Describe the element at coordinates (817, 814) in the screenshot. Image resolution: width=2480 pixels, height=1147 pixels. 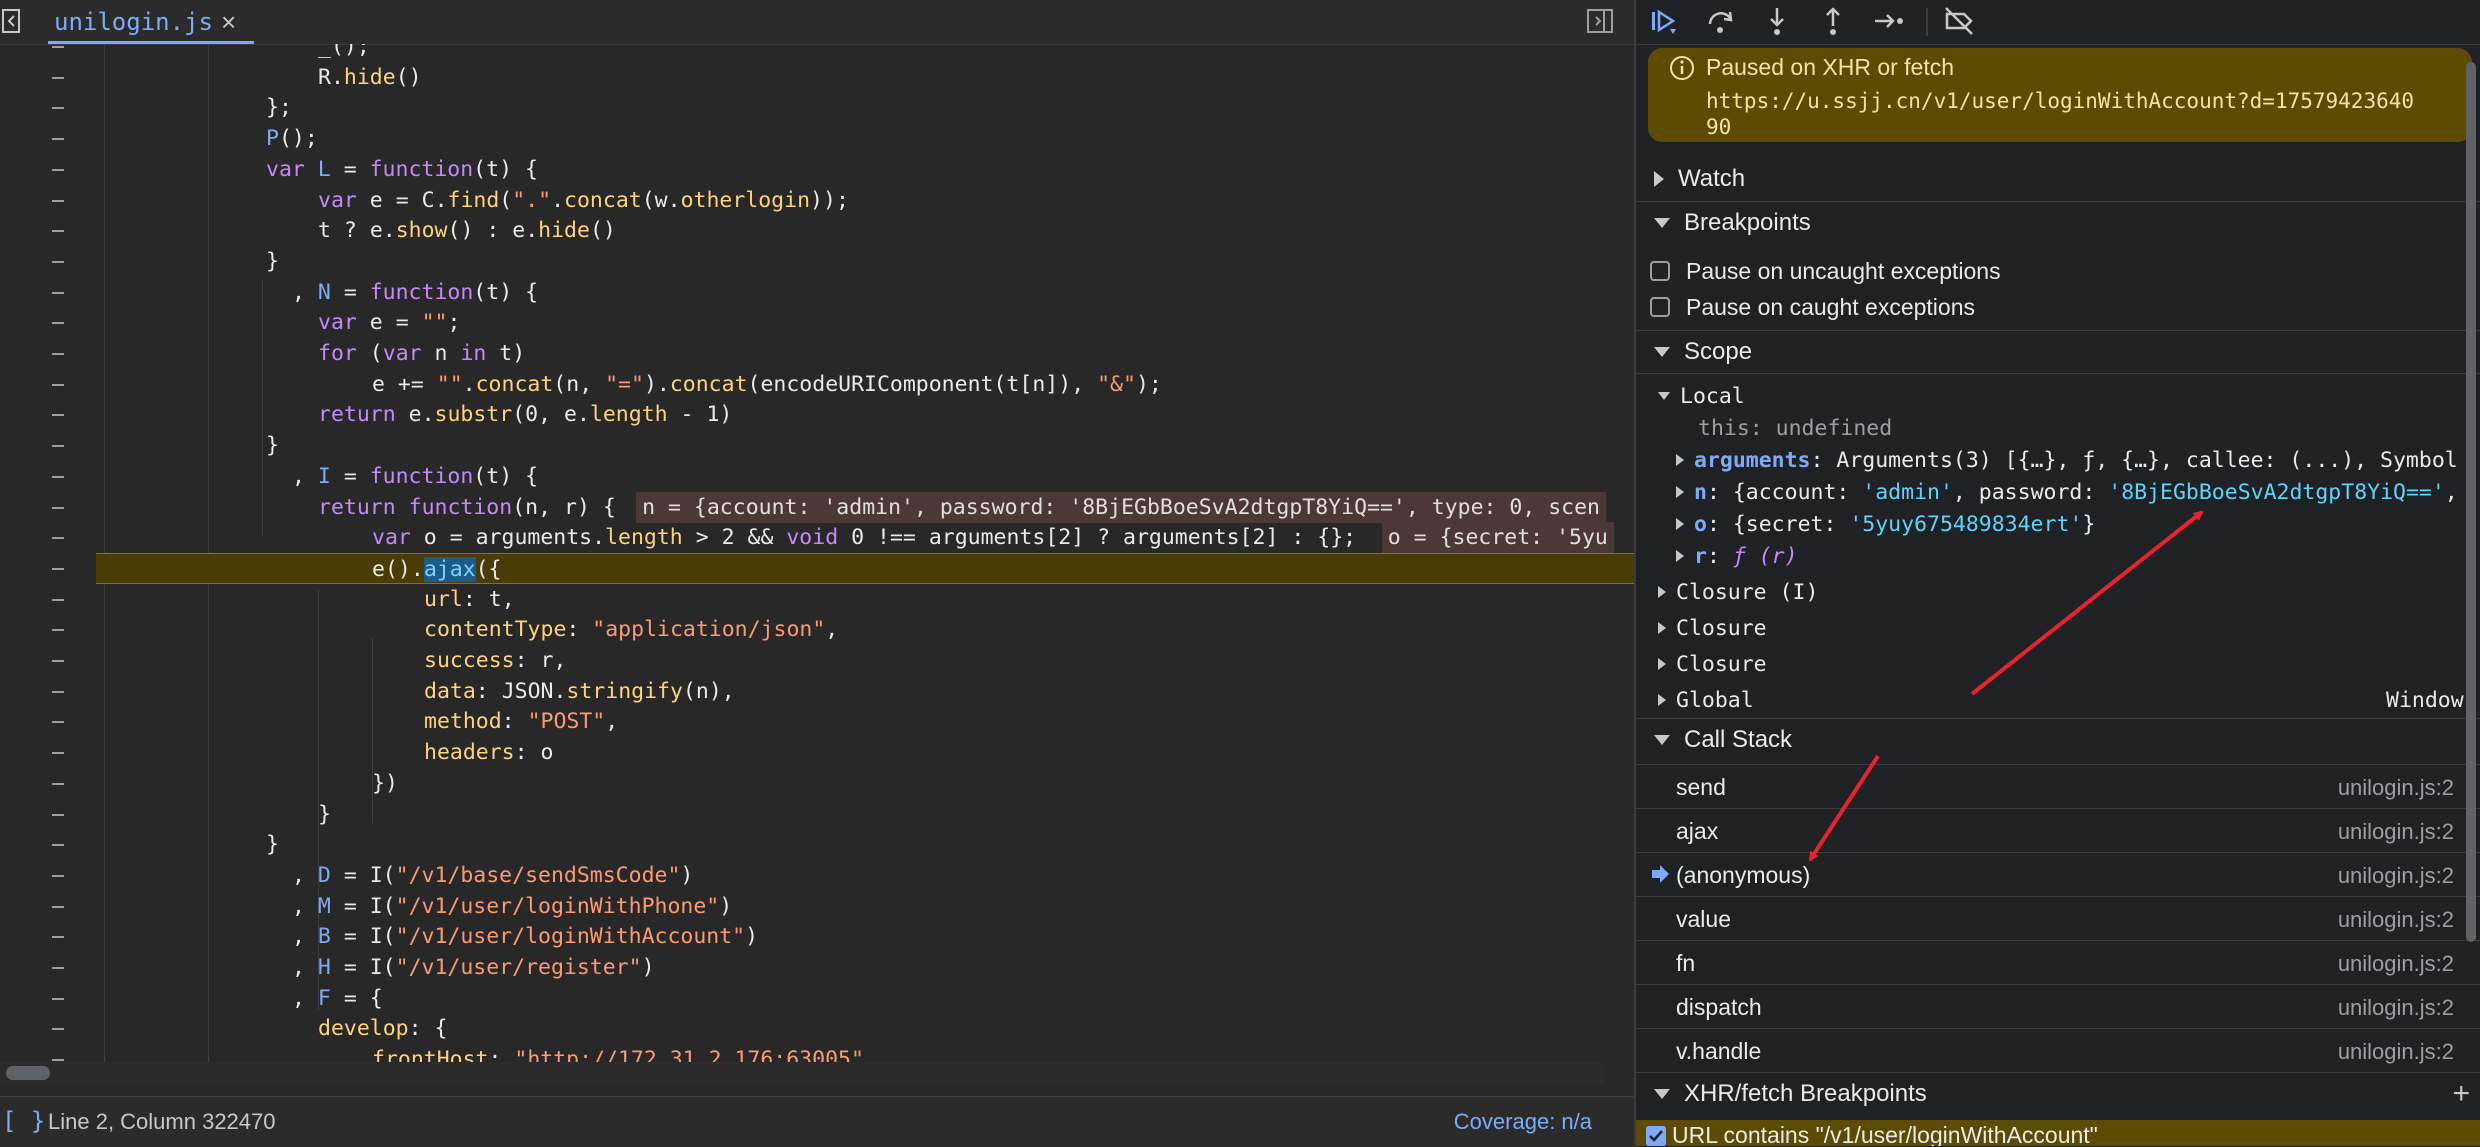
I see `code-line: }` at that location.